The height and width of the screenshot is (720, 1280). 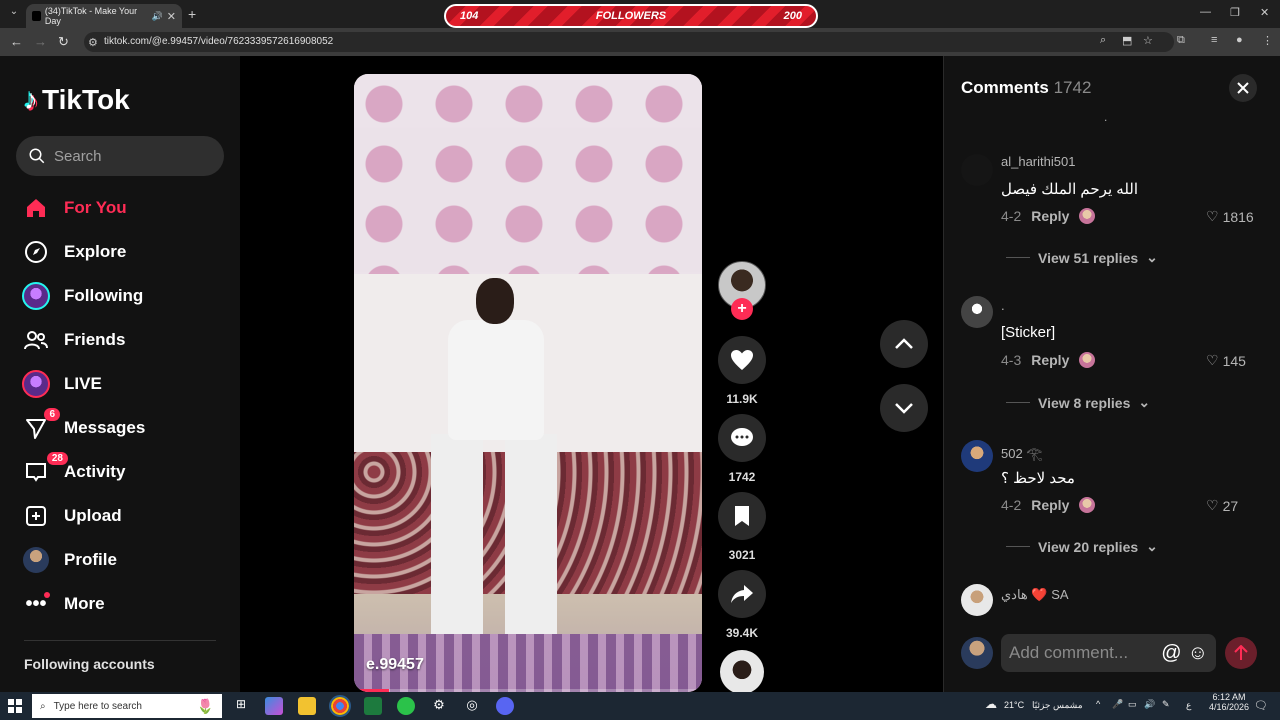 What do you see at coordinates (1230, 505) in the screenshot?
I see `comment-like-count: 27` at bounding box center [1230, 505].